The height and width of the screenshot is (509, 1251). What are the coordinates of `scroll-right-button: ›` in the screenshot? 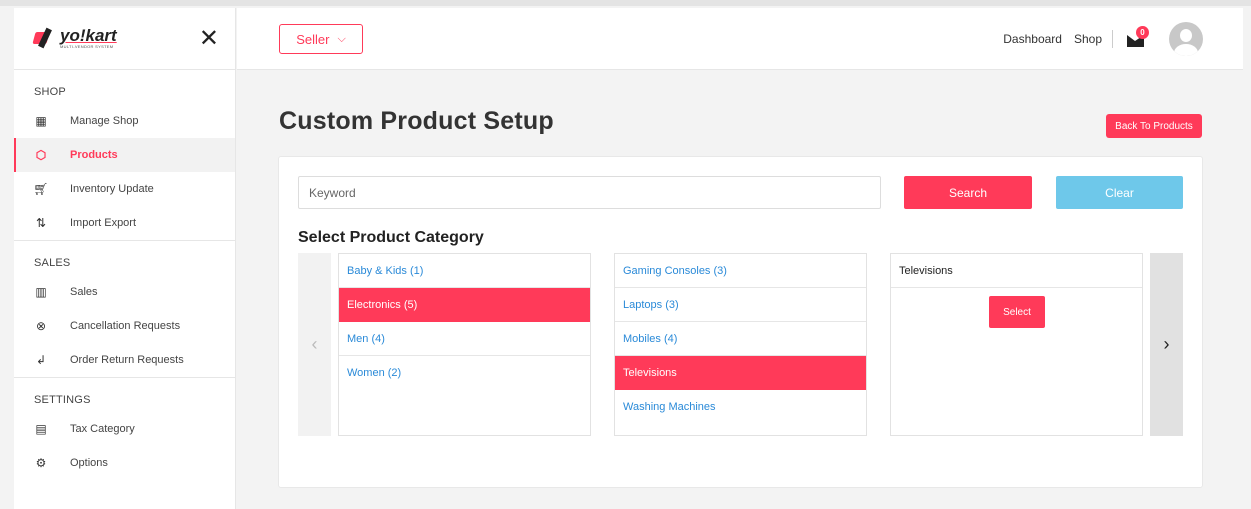 It's located at (1166, 344).